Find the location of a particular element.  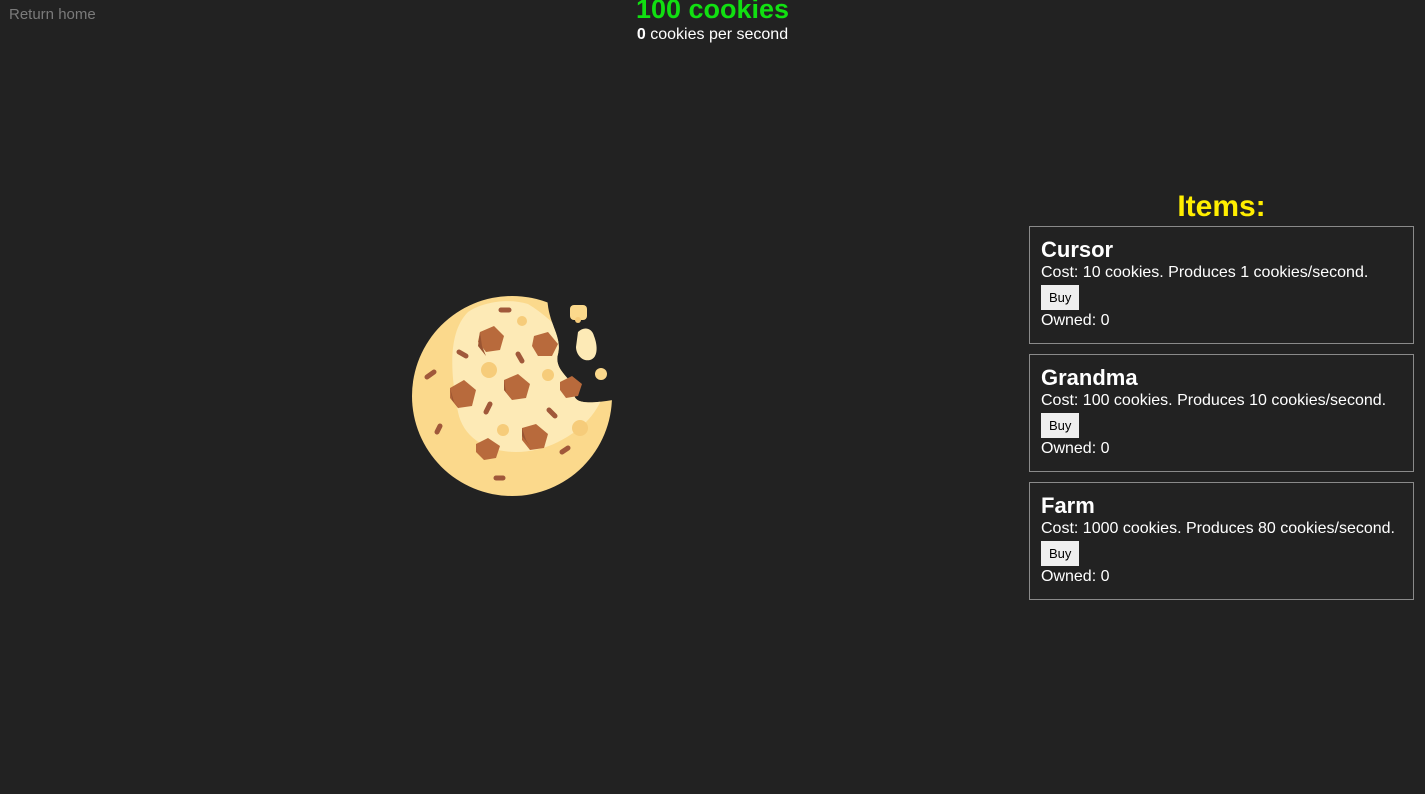

items-title: Items: is located at coordinates (1221, 206).